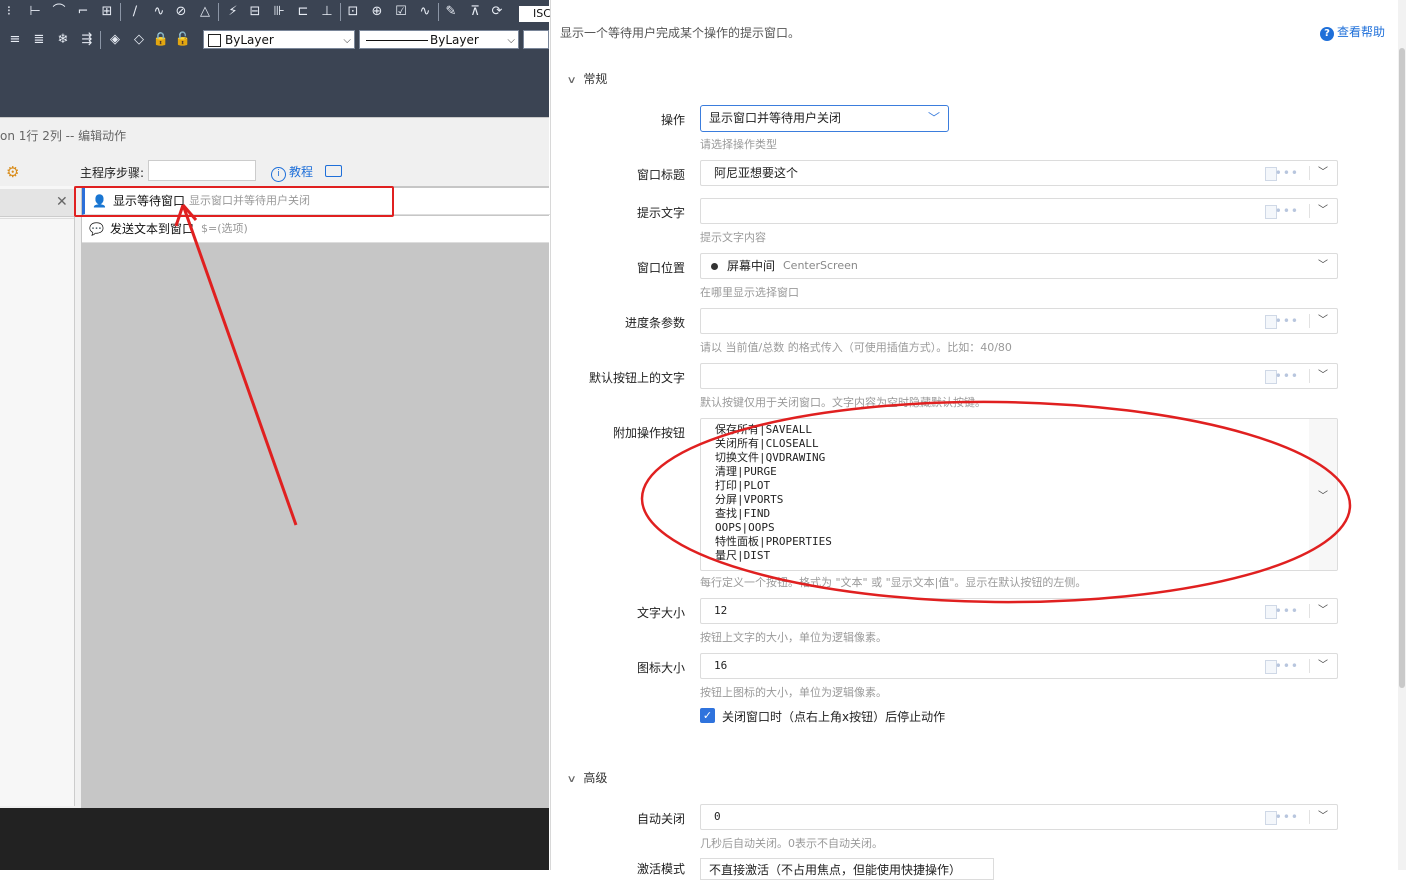 This screenshot has width=1406, height=880. What do you see at coordinates (660, 613) in the screenshot?
I see `font-size-label: 文字大小` at bounding box center [660, 613].